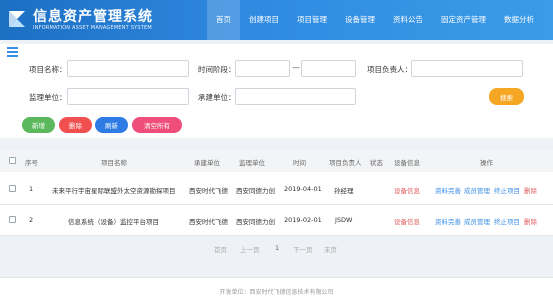 The image size is (553, 303). What do you see at coordinates (295, 96) in the screenshot?
I see `contractor-input` at bounding box center [295, 96].